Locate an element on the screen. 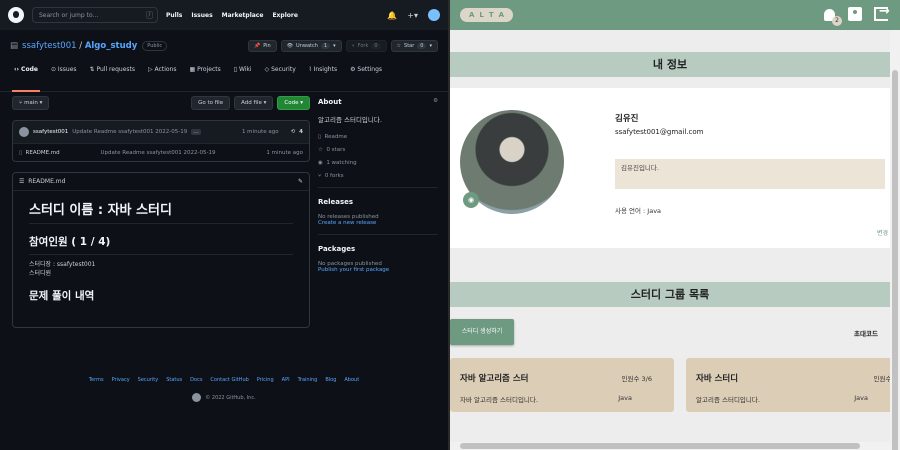  tab-insights: ⌇ Insights is located at coordinates (323, 79).